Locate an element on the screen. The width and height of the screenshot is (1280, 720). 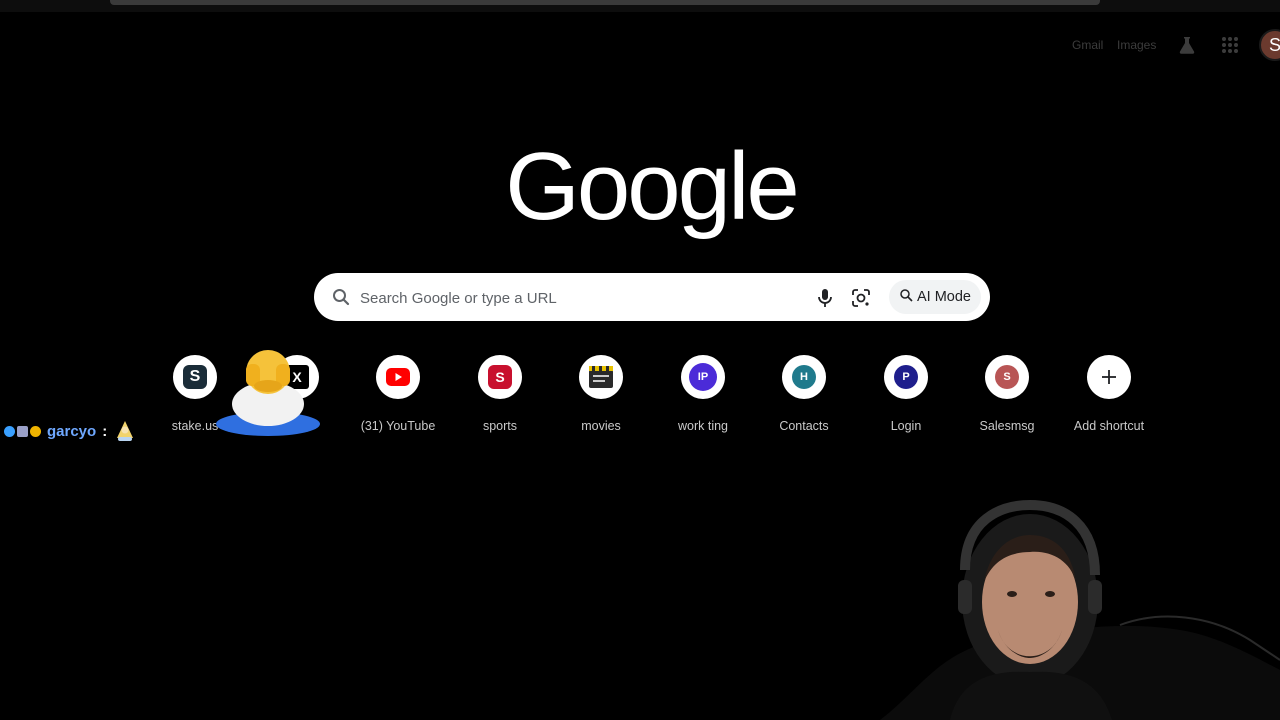
shortcut-youtube: (31) YouTube is located at coordinates (398, 398).